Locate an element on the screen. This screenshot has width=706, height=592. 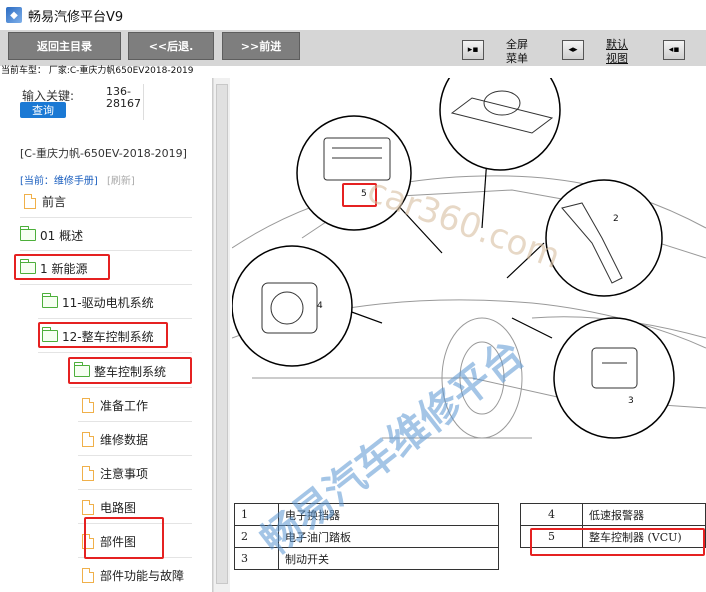
split-view-icon: ◂▸ is located at coordinates (573, 50).